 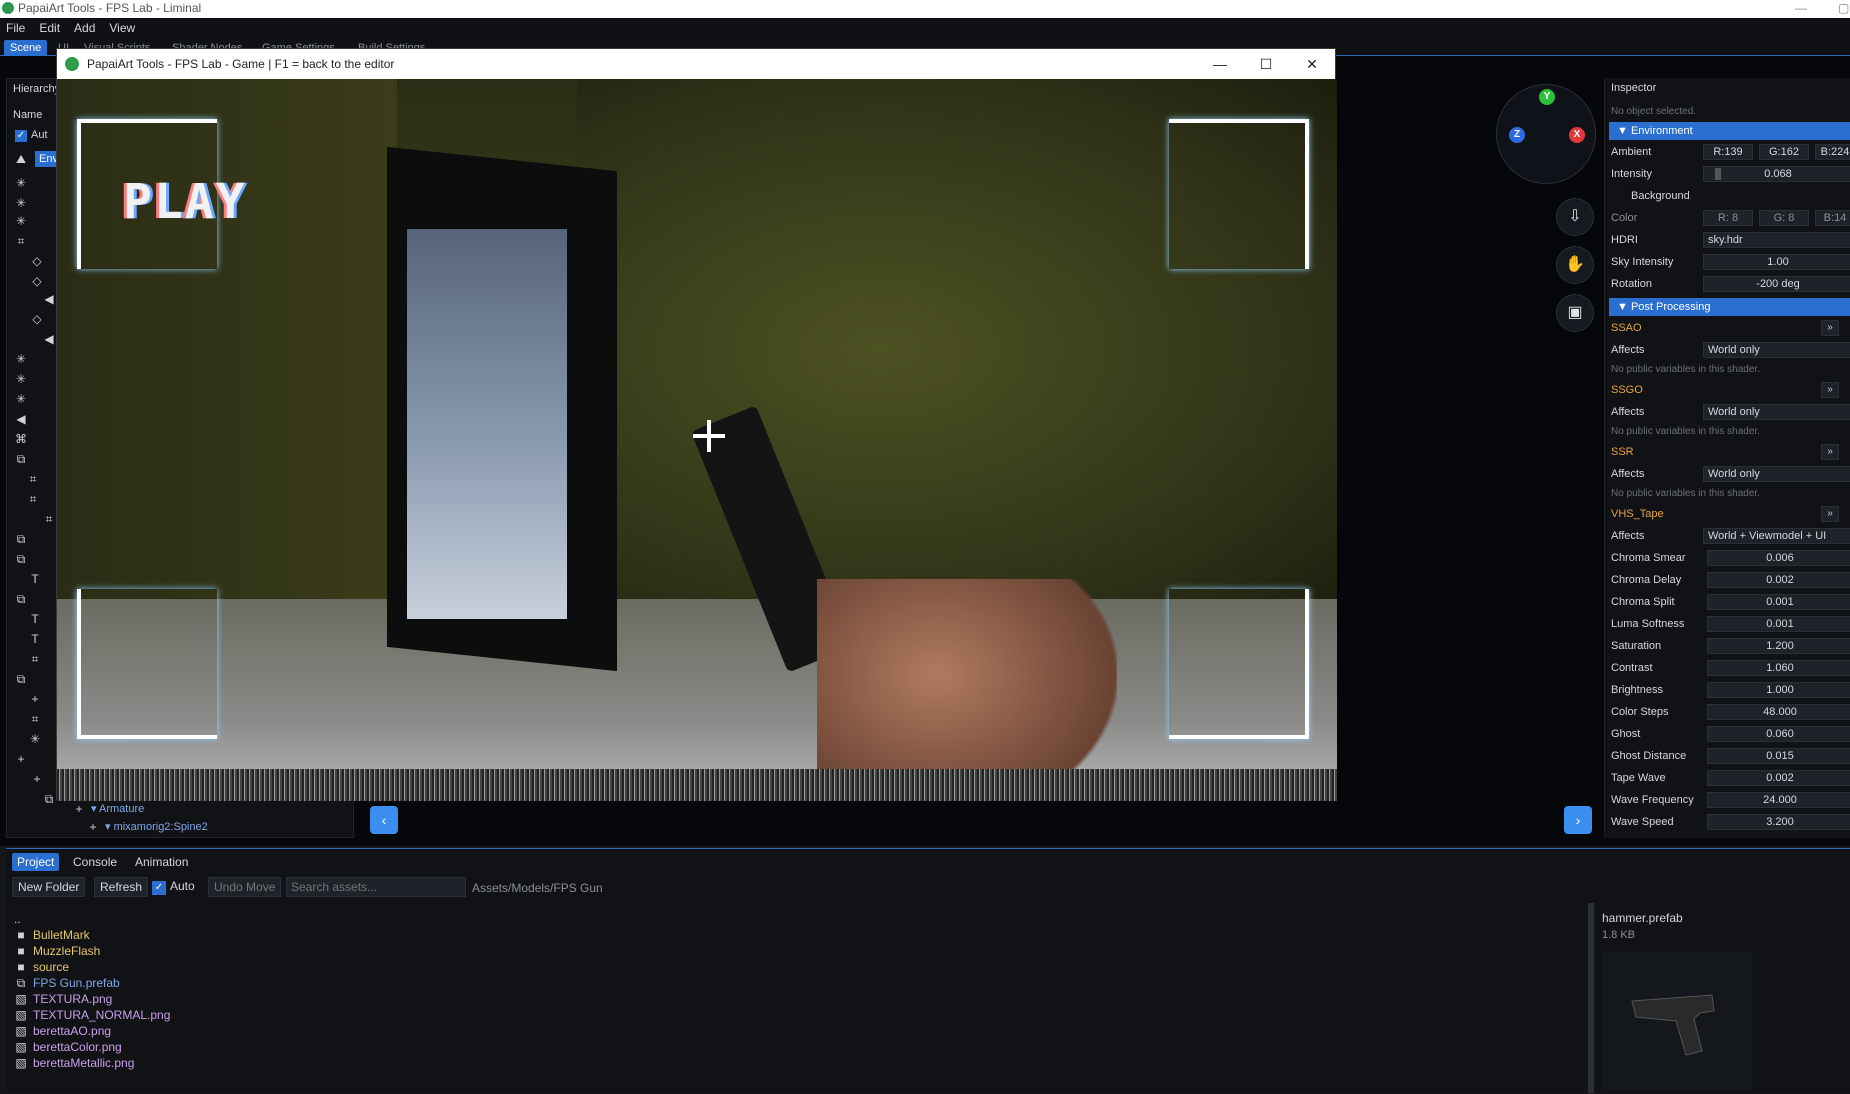 I want to click on vhs-param-field: 0.015, so click(x=1778, y=756).